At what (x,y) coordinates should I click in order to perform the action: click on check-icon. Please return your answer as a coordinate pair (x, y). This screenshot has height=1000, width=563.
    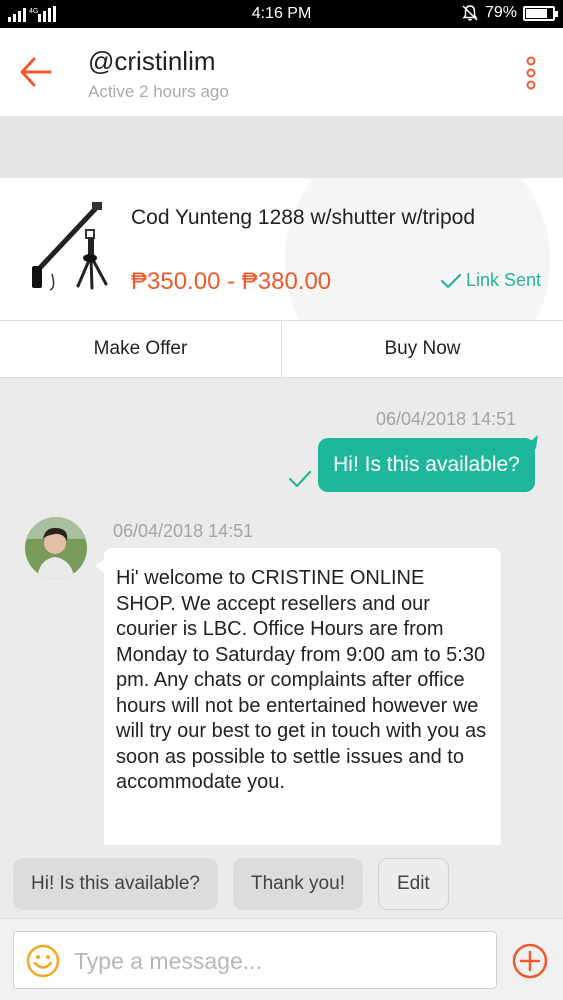
    Looking at the image, I should click on (451, 280).